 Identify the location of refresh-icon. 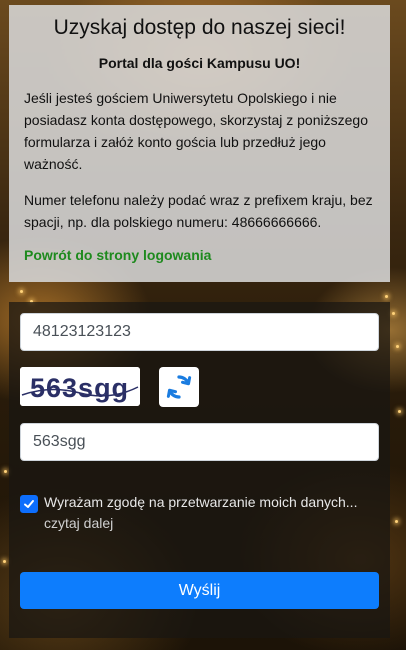
(179, 387).